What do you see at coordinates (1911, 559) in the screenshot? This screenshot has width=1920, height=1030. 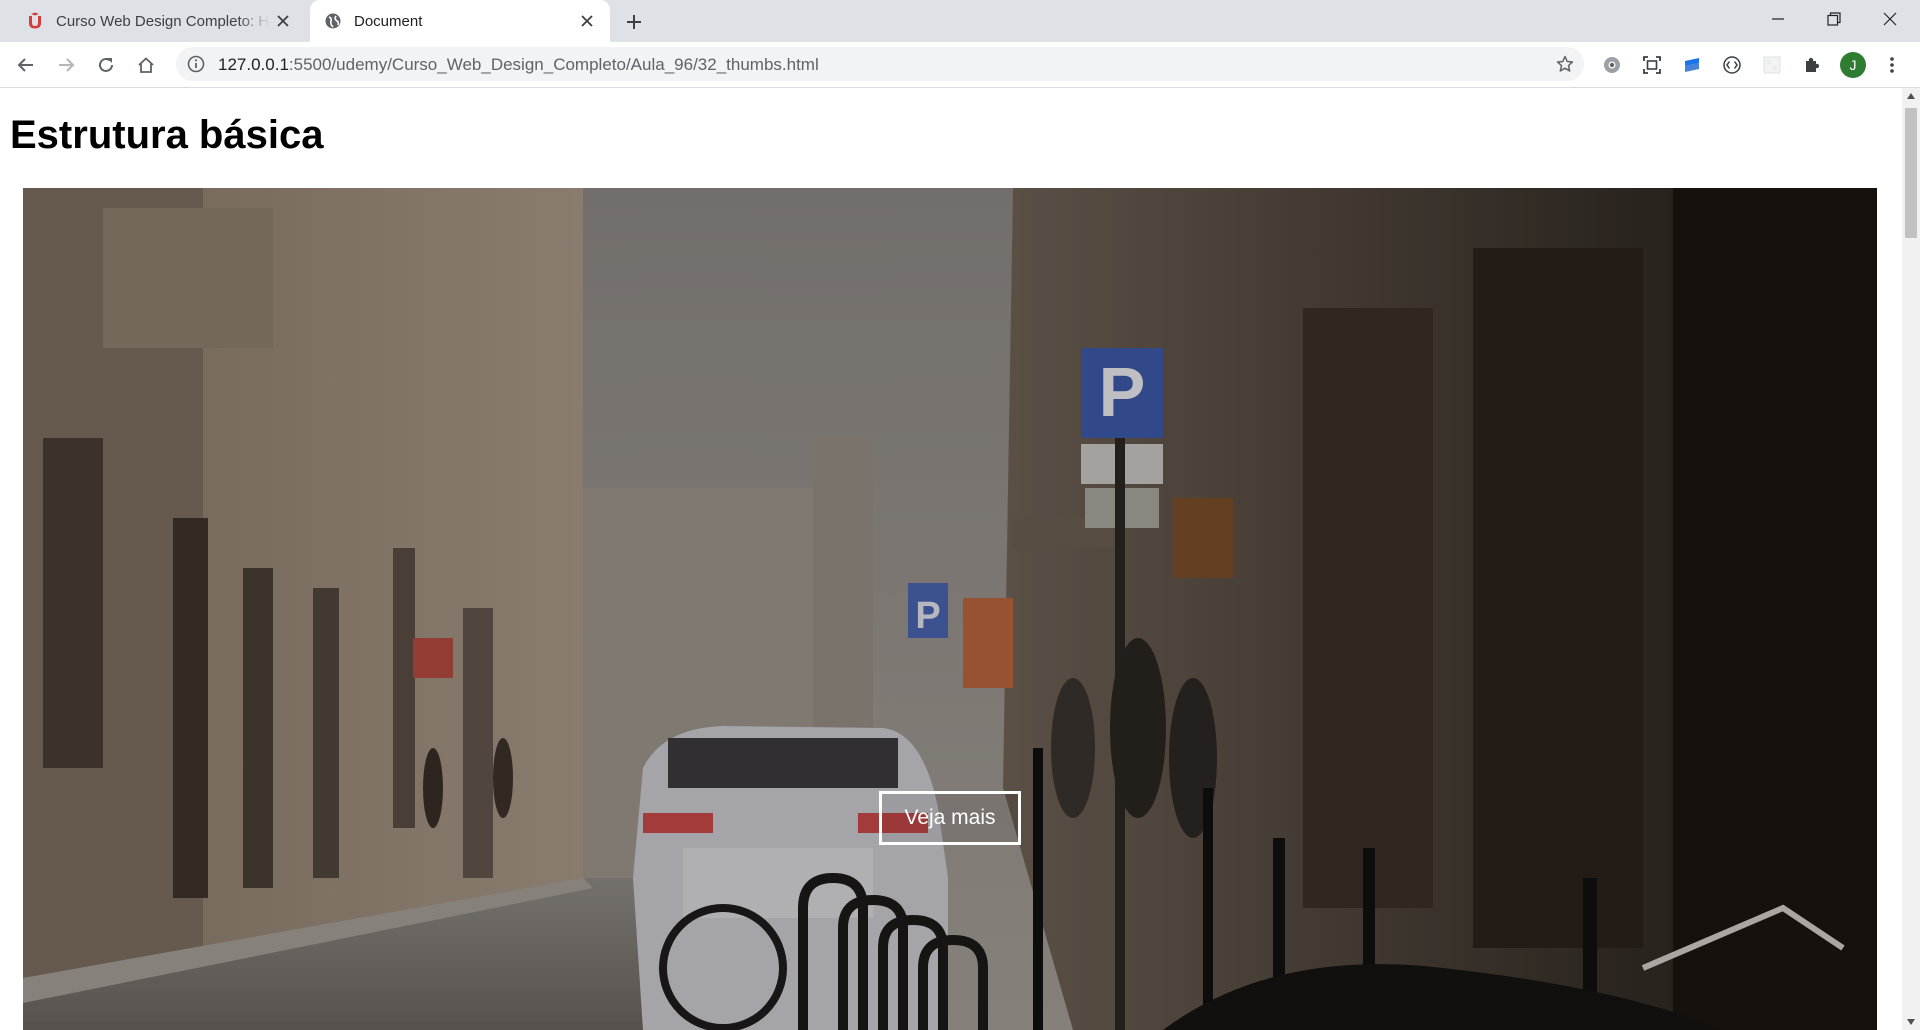 I see `vertical-scrollbar` at bounding box center [1911, 559].